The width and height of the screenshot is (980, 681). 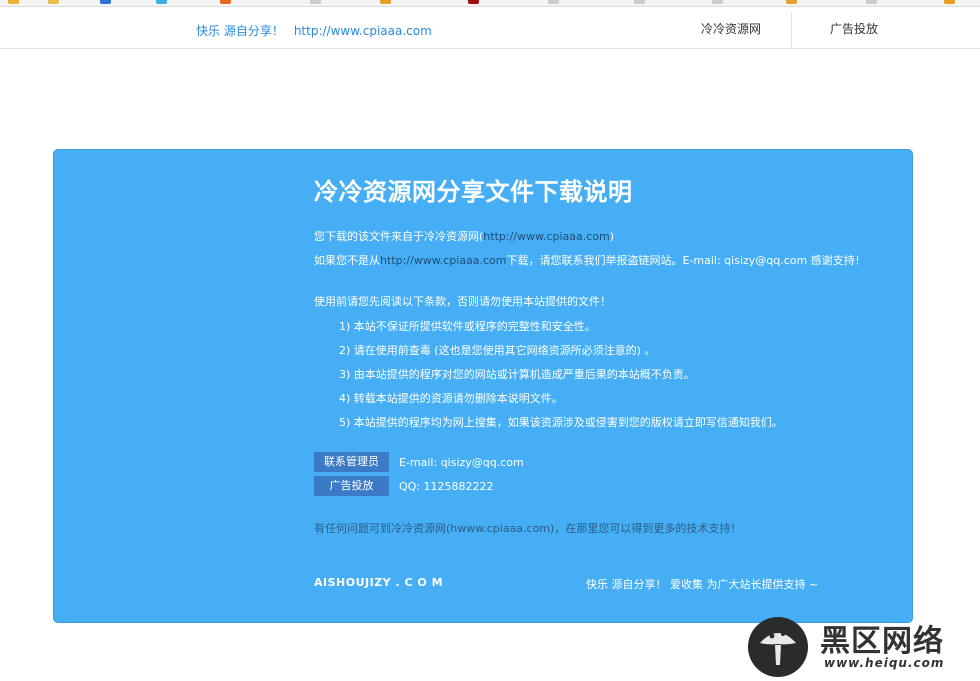 I want to click on source-line: 您下载的该文件来自于冷冷资源网(http://www.cpiaaa.com), so click(x=464, y=236).